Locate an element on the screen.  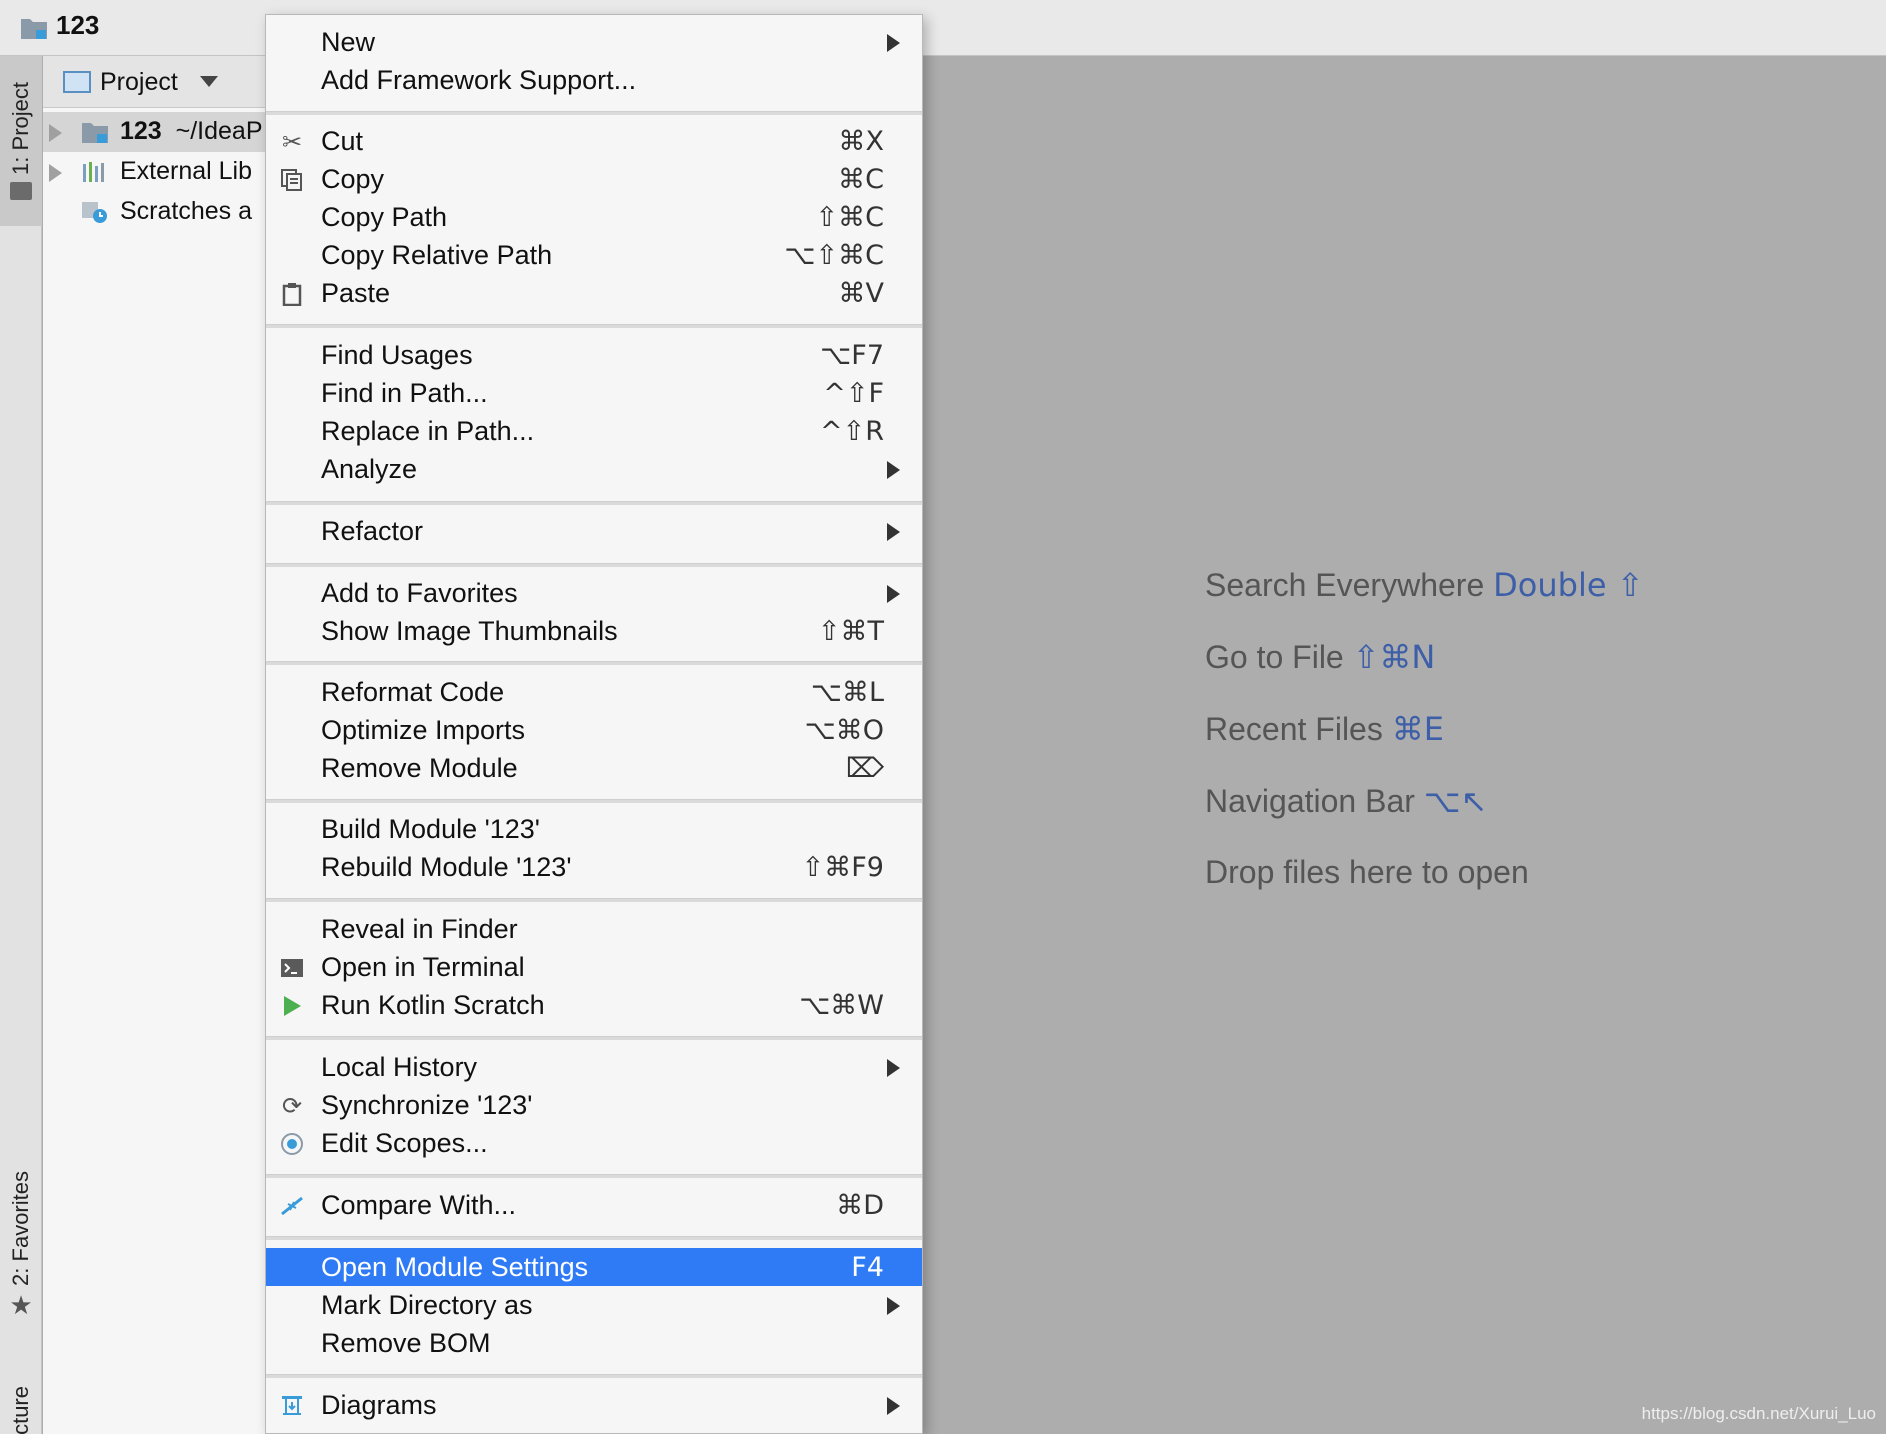
hint-text: Drop files here to open is located at coordinates (1367, 872).